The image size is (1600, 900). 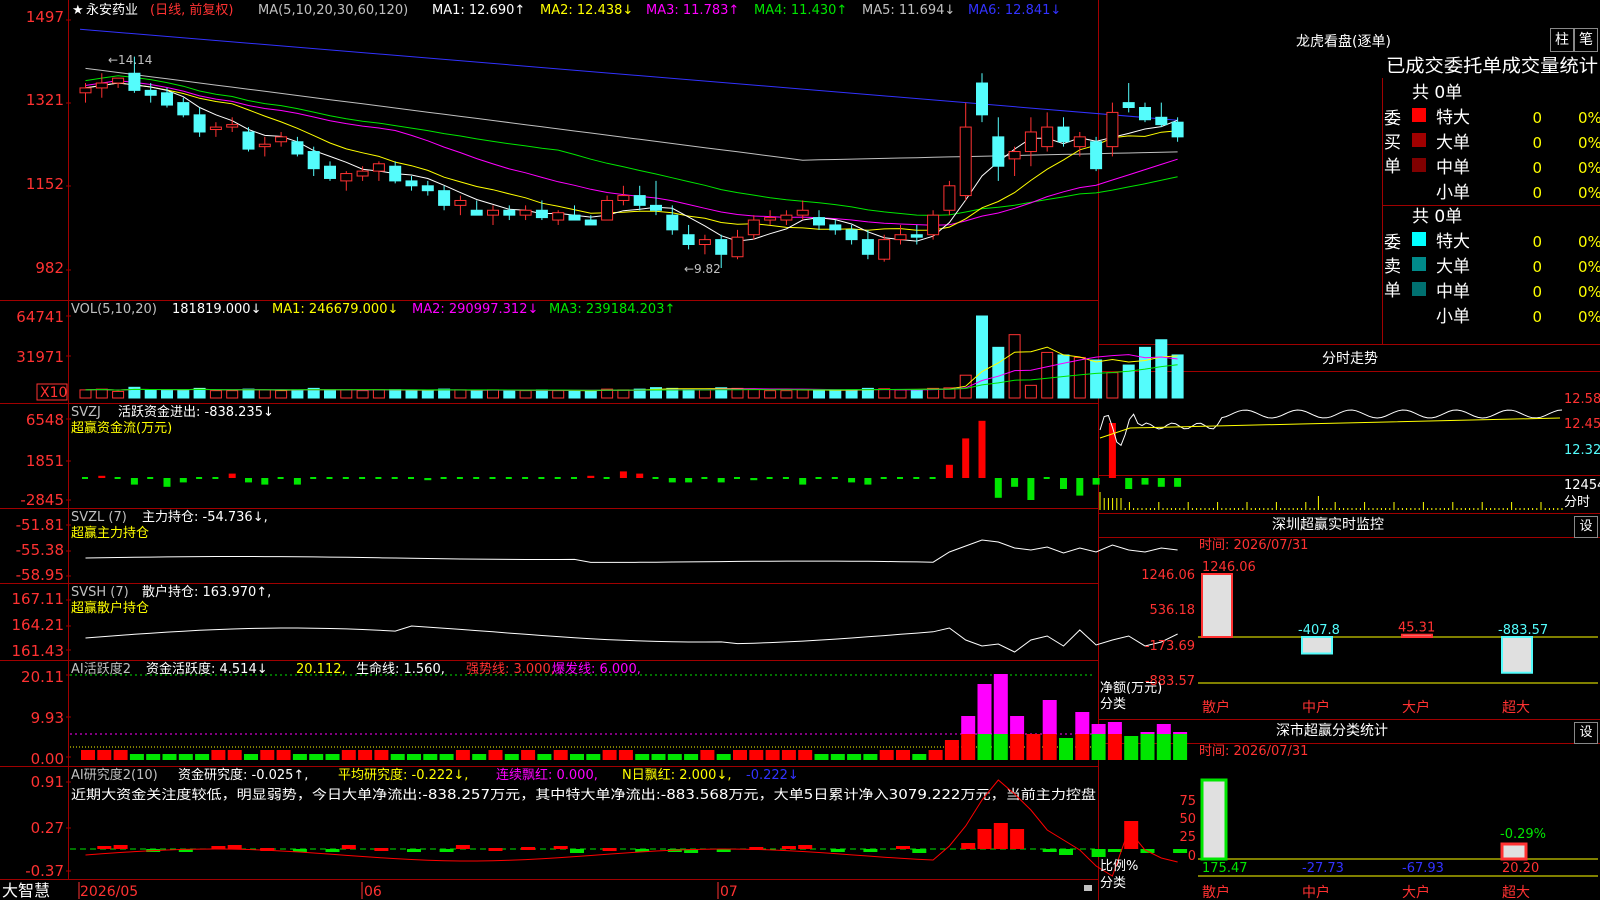 I want to click on category-name: 中户, so click(x=1316, y=892).